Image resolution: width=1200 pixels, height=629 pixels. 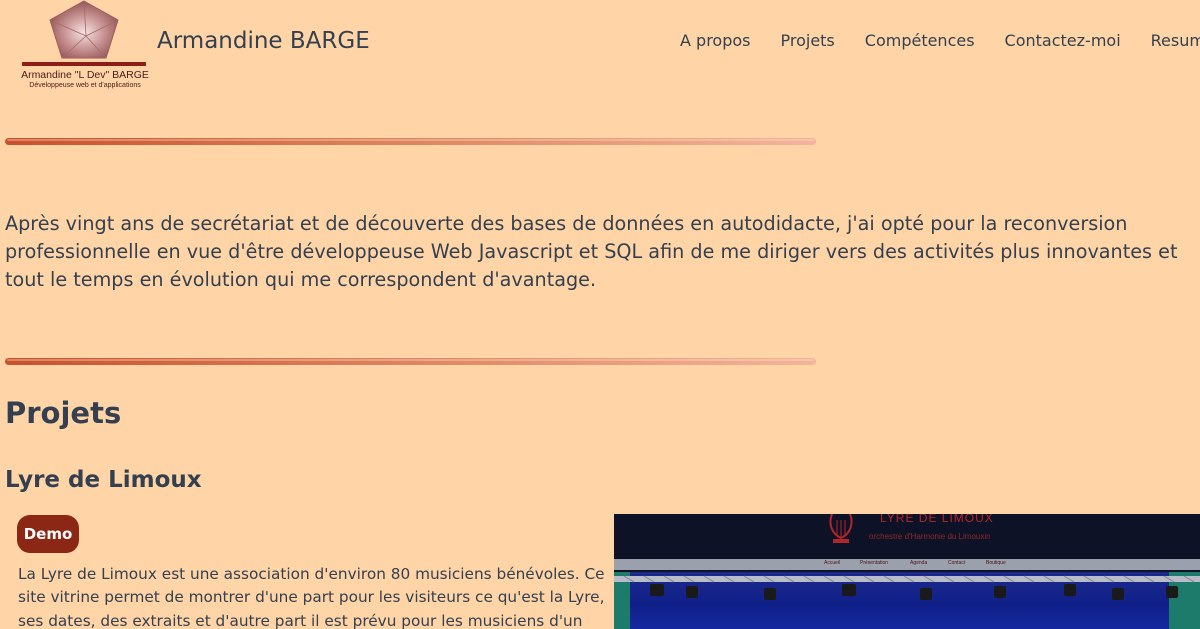 What do you see at coordinates (1063, 40) in the screenshot?
I see `nav-item-contactez-moi: Contactez-moi` at bounding box center [1063, 40].